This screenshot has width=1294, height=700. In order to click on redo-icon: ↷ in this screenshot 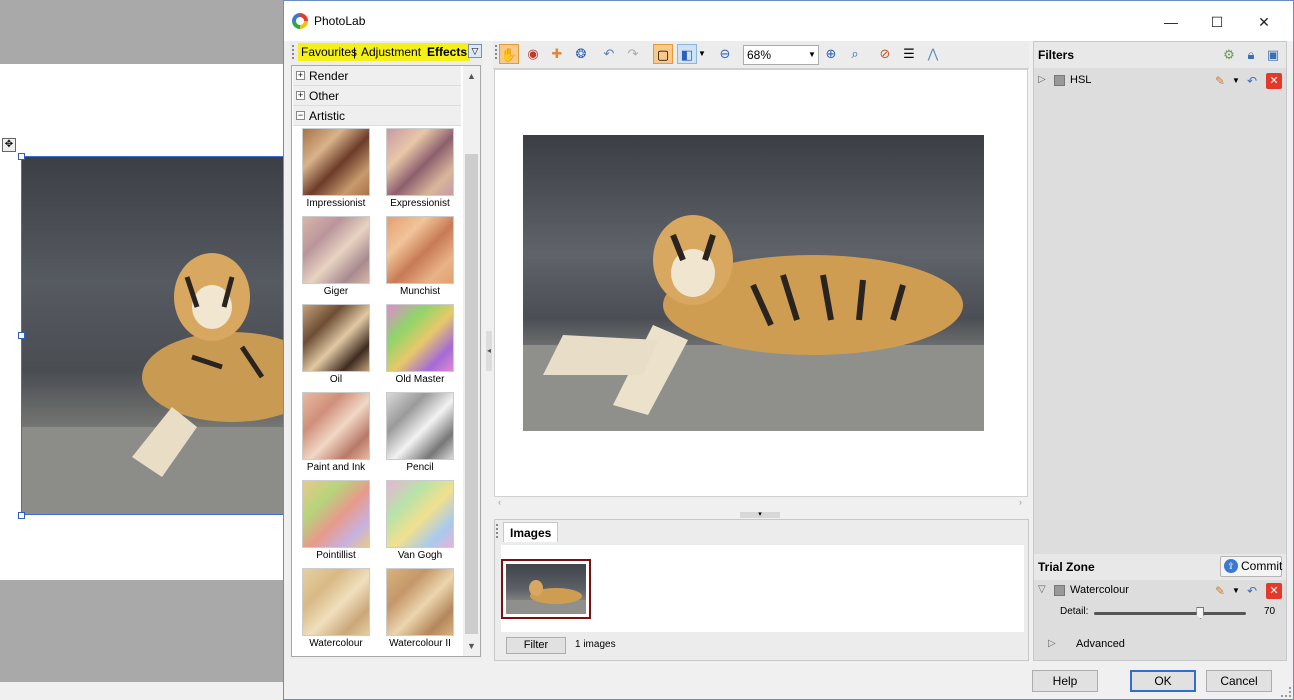, I will do `click(633, 54)`.